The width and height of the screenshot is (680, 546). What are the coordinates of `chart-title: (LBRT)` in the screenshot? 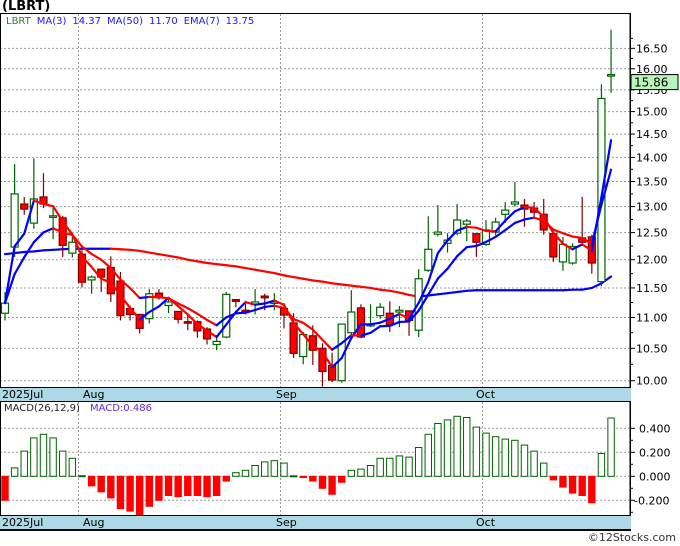 It's located at (26, 7).